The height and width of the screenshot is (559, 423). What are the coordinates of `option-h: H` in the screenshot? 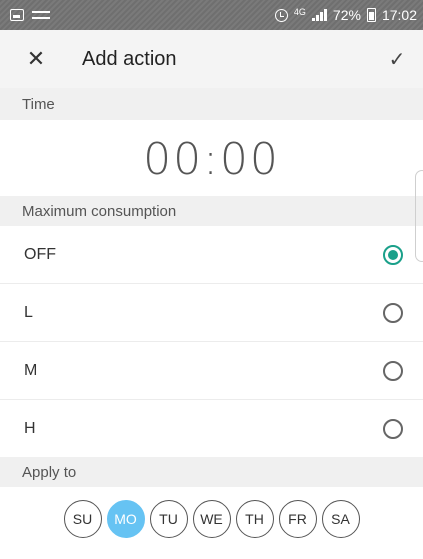 It's located at (211, 429).